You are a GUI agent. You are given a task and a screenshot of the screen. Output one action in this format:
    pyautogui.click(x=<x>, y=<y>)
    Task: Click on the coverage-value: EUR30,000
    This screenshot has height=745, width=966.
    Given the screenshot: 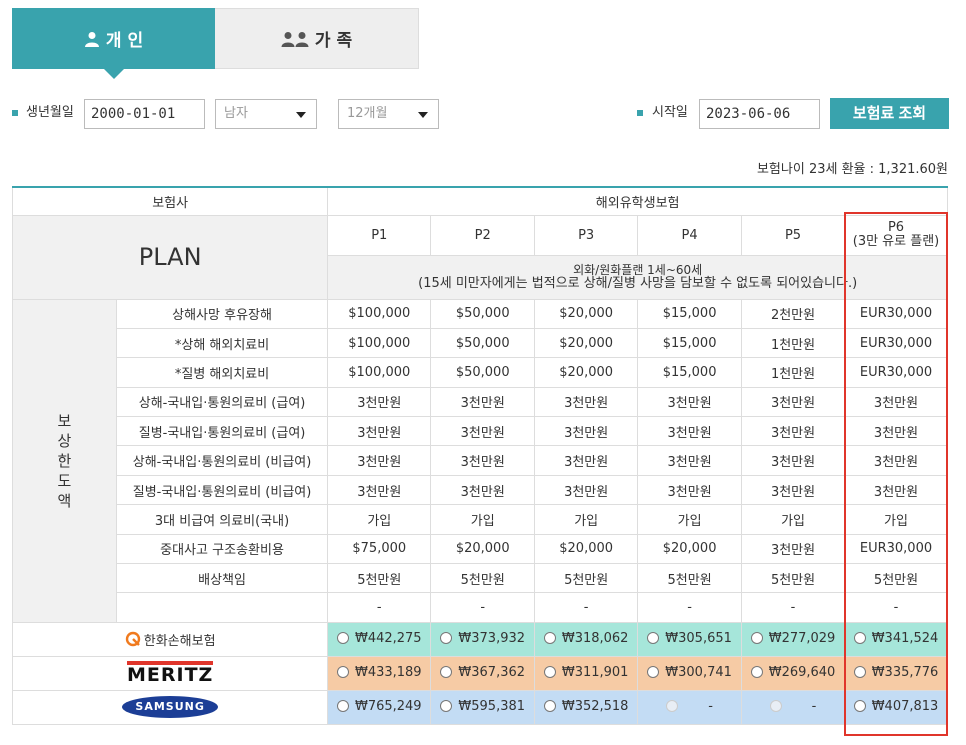 What is the action you would take?
    pyautogui.click(x=896, y=549)
    